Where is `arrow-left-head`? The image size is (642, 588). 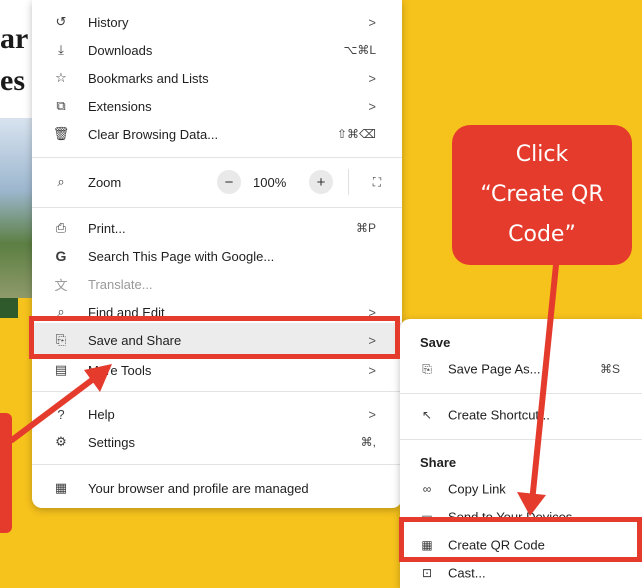
arrow-left-head is located at coordinates (98, 378).